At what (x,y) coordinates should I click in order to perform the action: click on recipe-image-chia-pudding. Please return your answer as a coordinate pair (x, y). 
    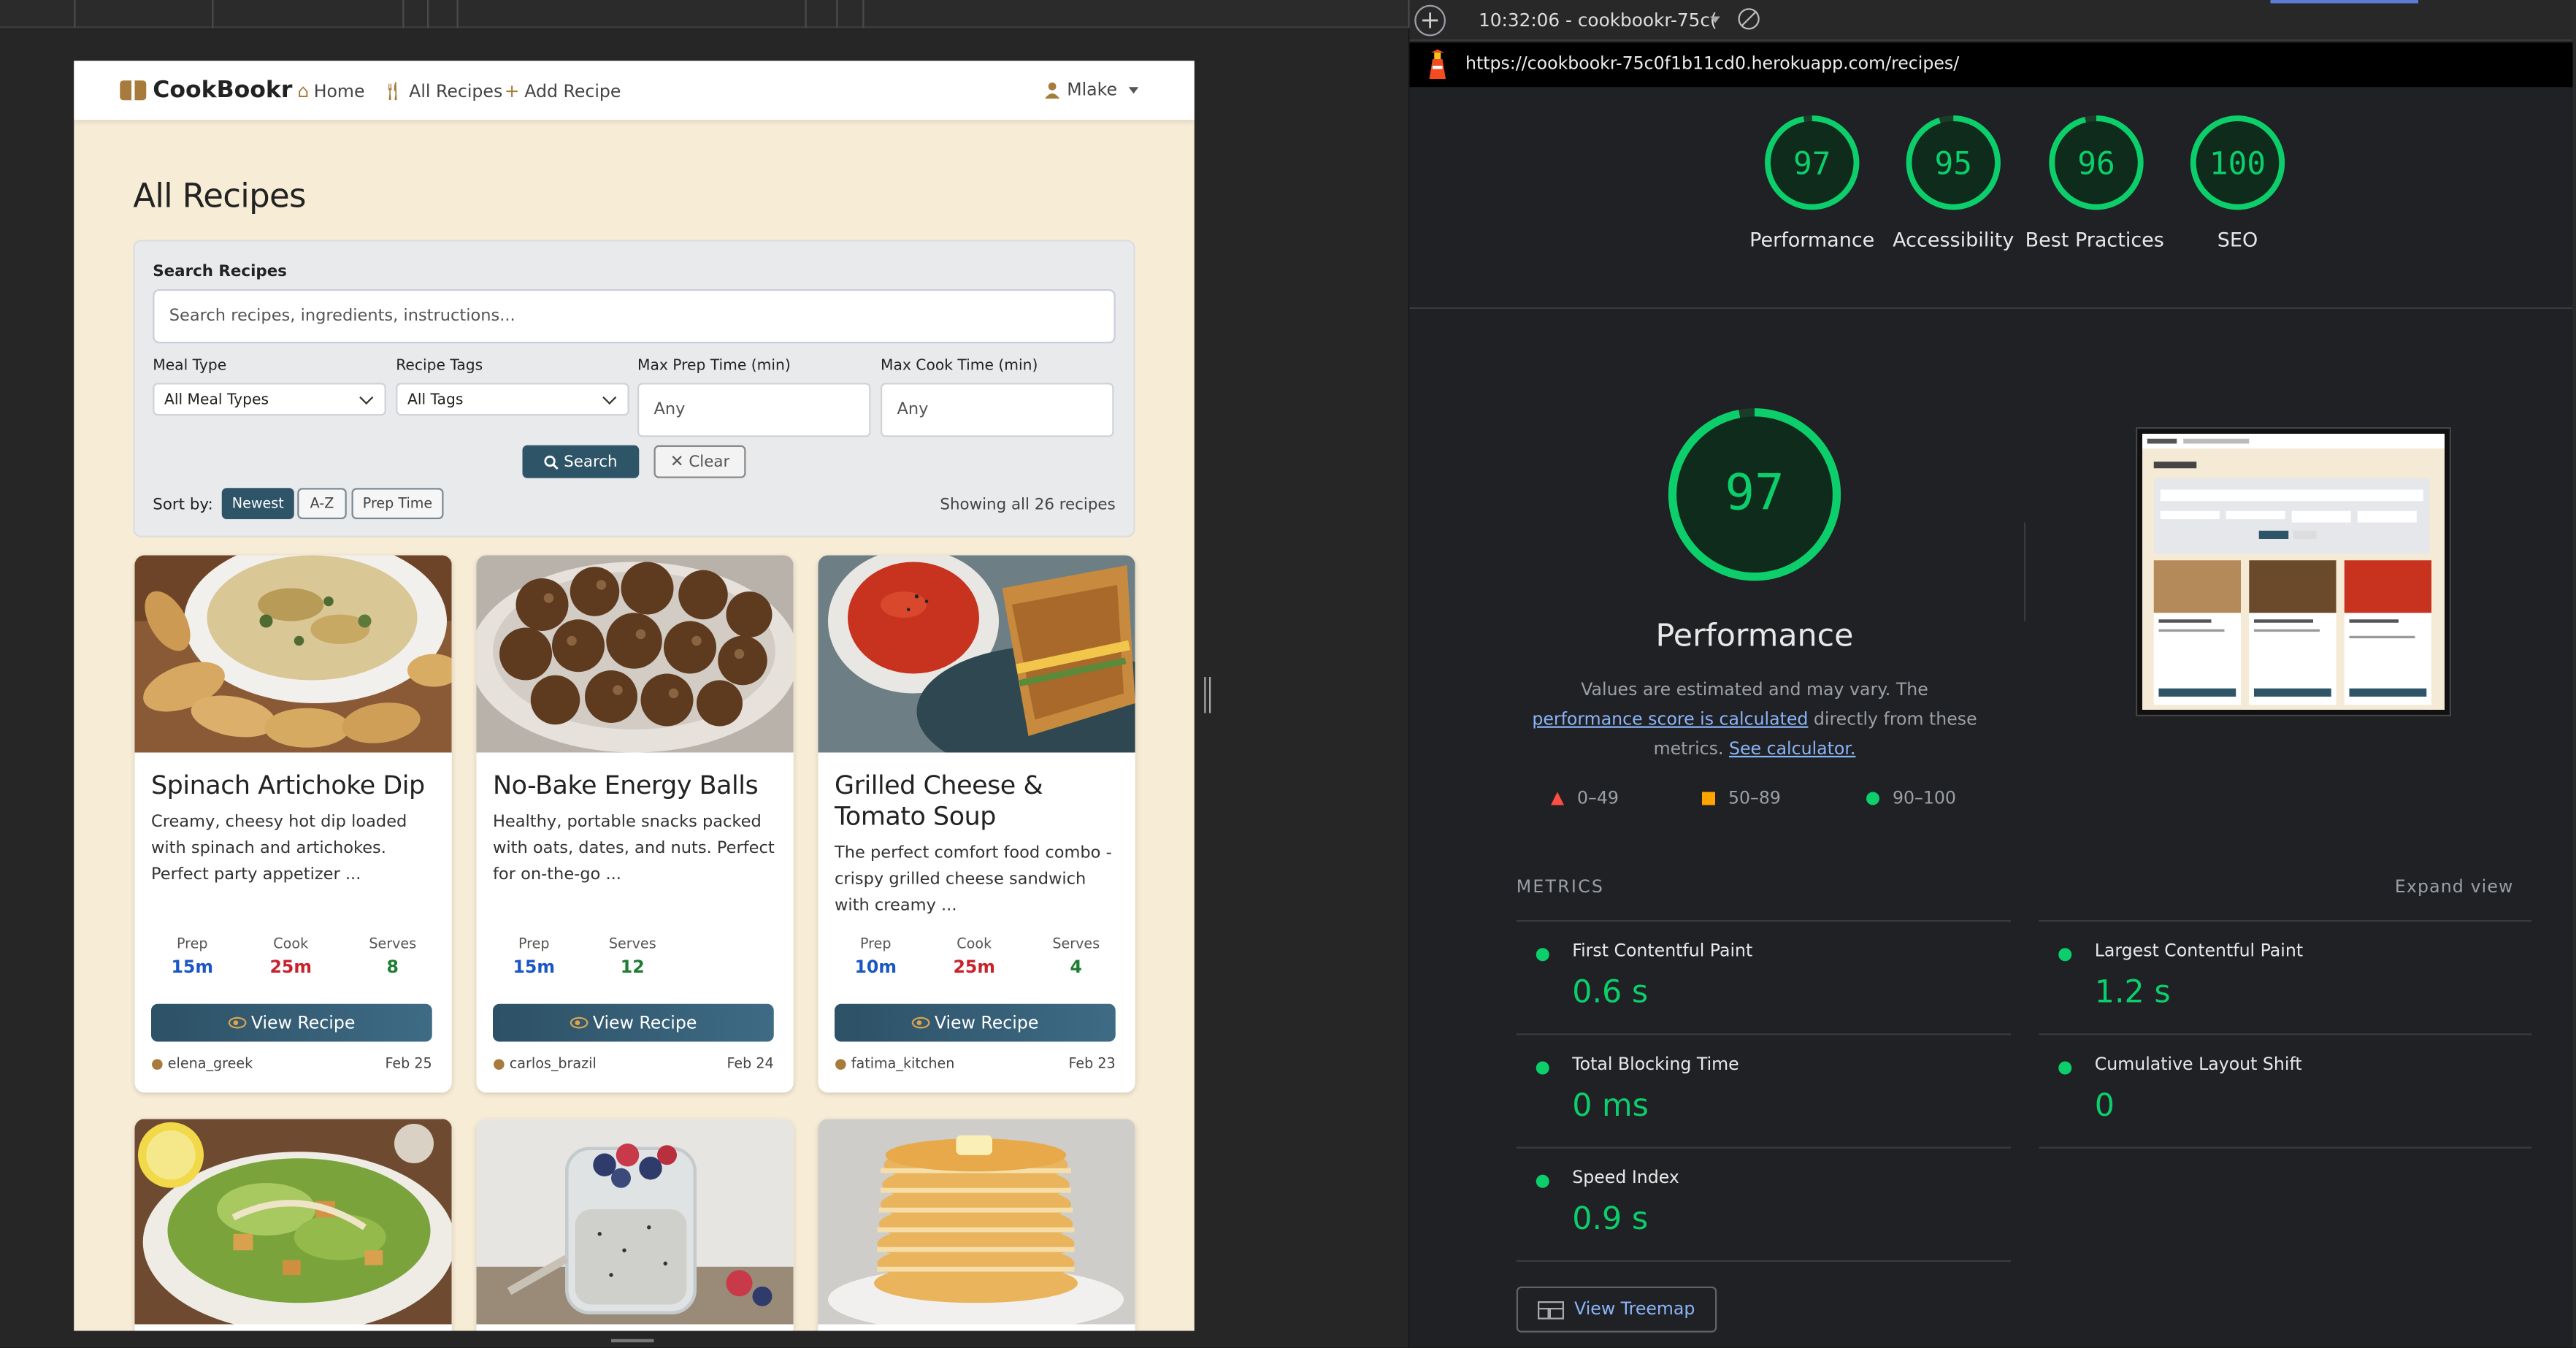
    Looking at the image, I should click on (635, 1222).